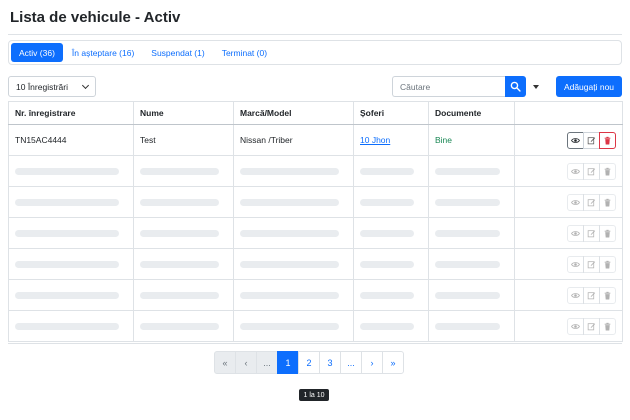  What do you see at coordinates (293, 140) in the screenshot?
I see `cell-make-model: Nissan /Triber` at bounding box center [293, 140].